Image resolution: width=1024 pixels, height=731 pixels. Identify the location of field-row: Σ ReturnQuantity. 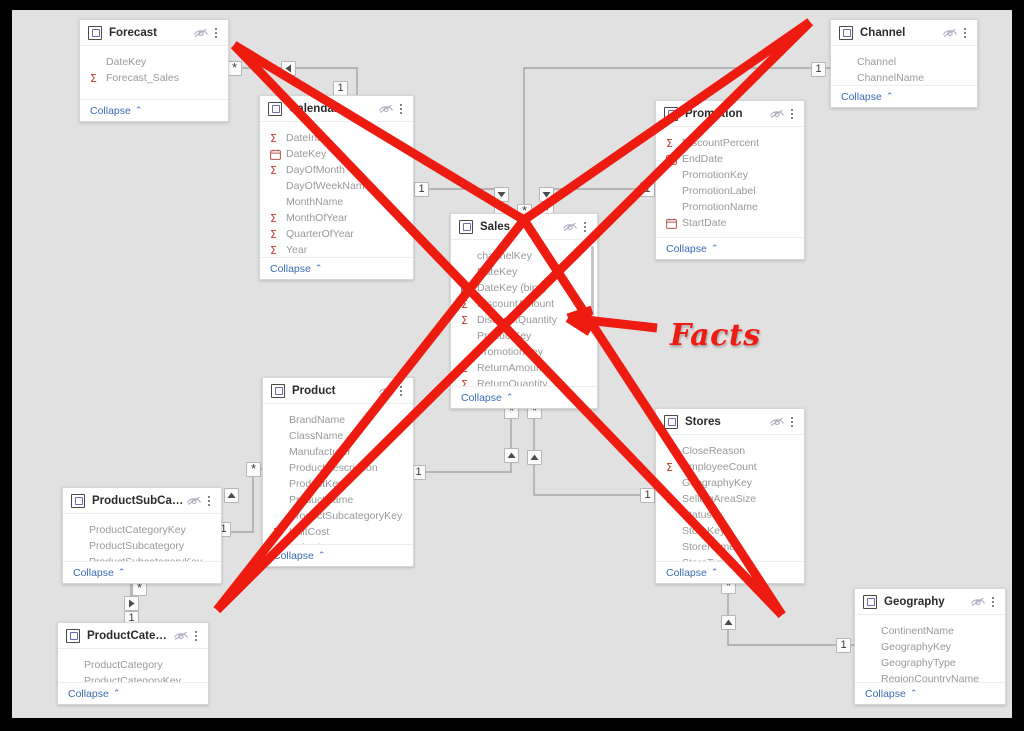
(524, 381).